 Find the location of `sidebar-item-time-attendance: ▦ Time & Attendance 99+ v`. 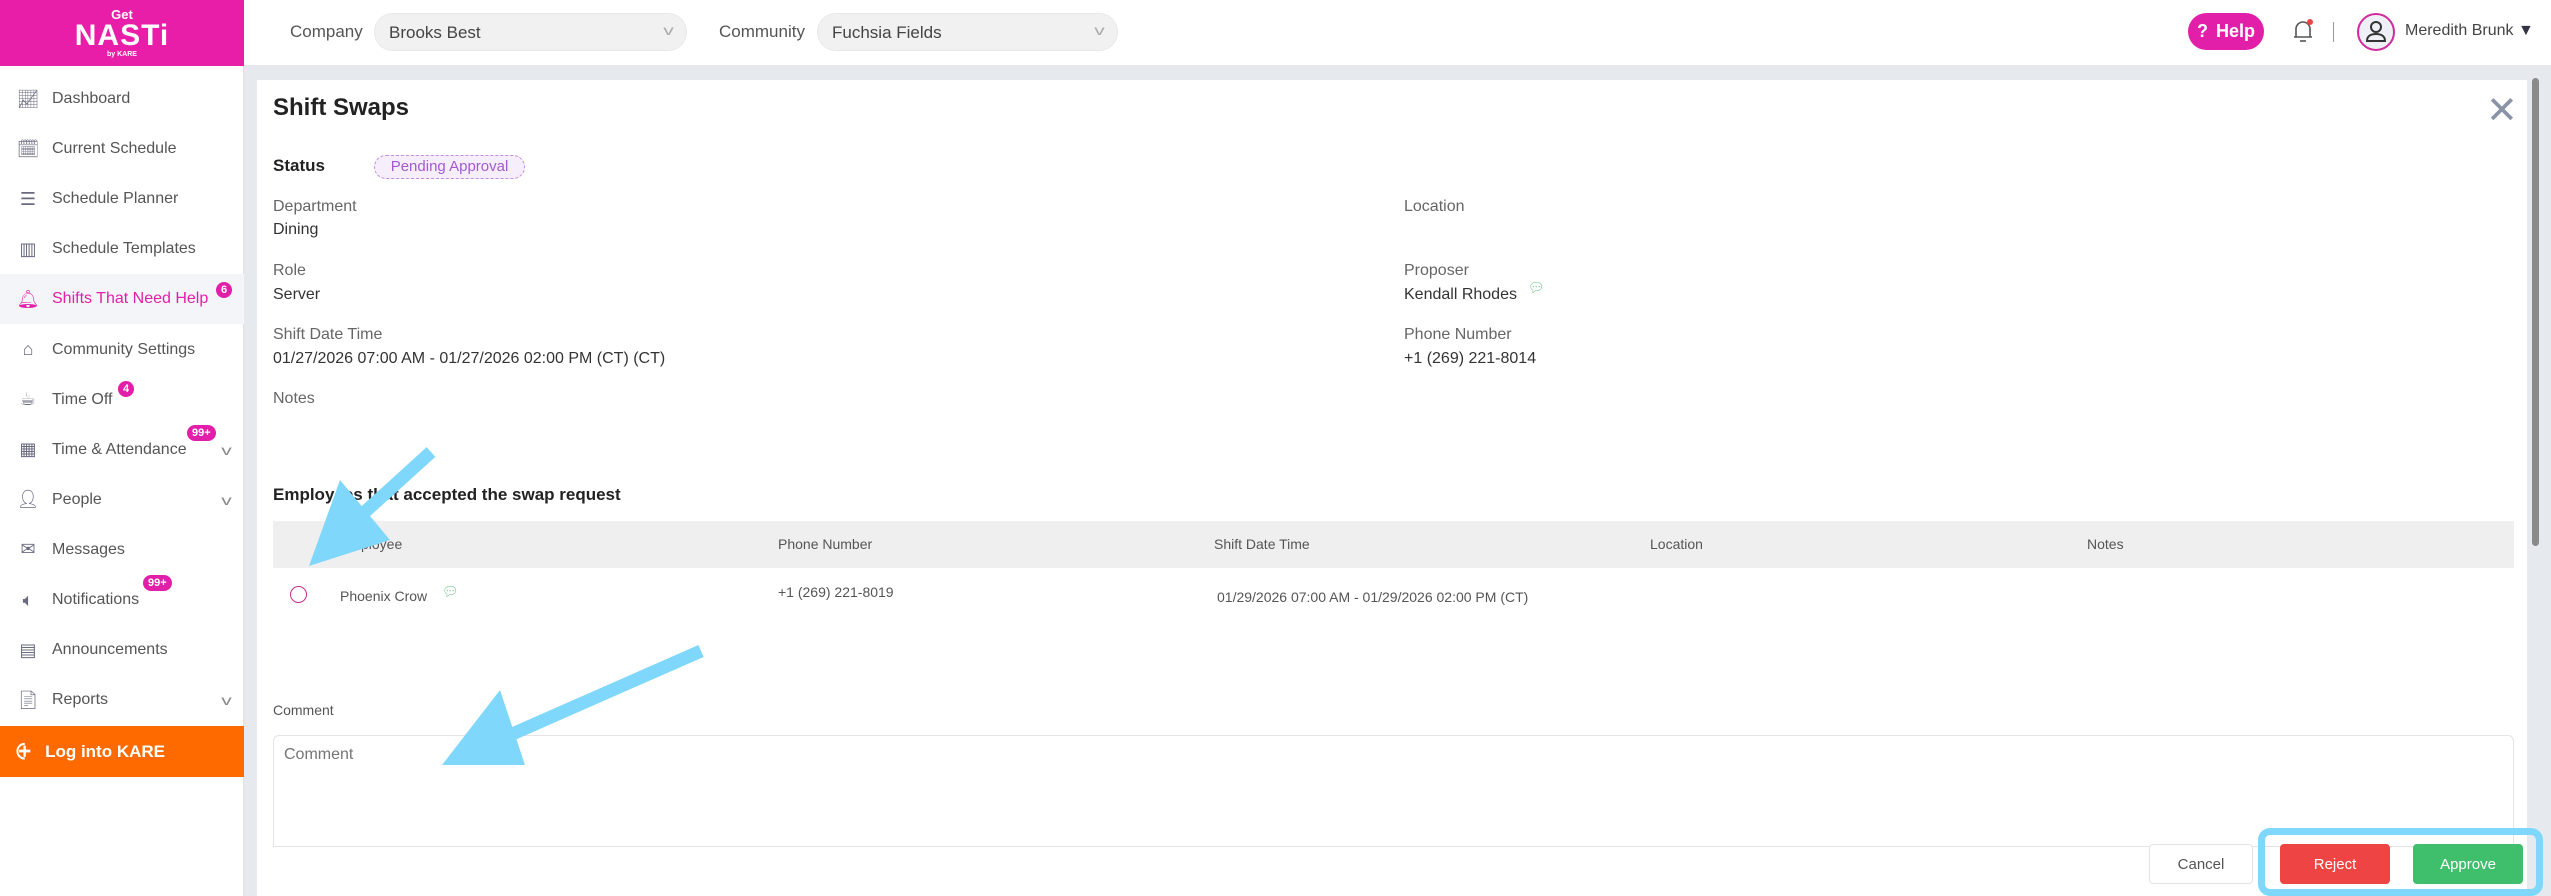

sidebar-item-time-attendance: ▦ Time & Attendance 99+ v is located at coordinates (122, 449).